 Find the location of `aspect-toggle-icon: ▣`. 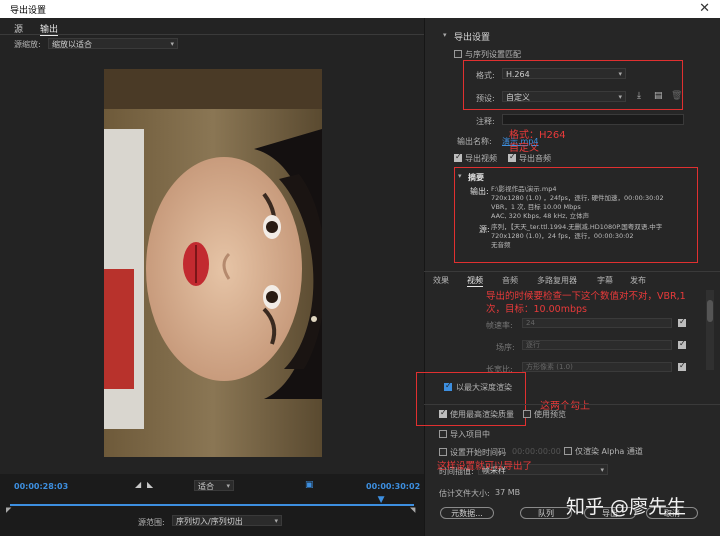

aspect-toggle-icon: ▣ is located at coordinates (309, 485).